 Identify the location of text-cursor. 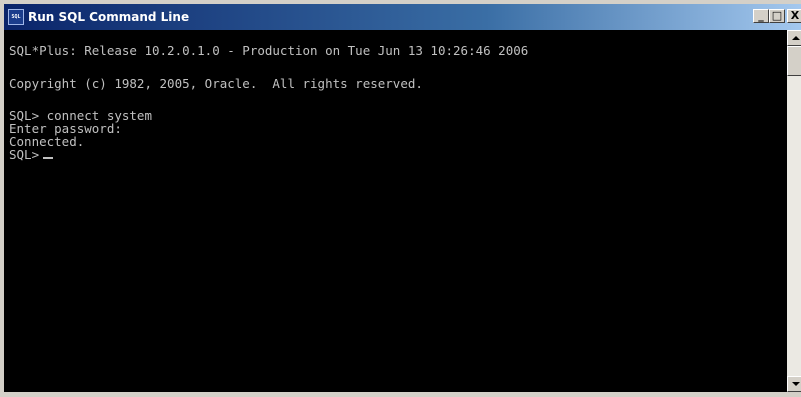
(48, 158).